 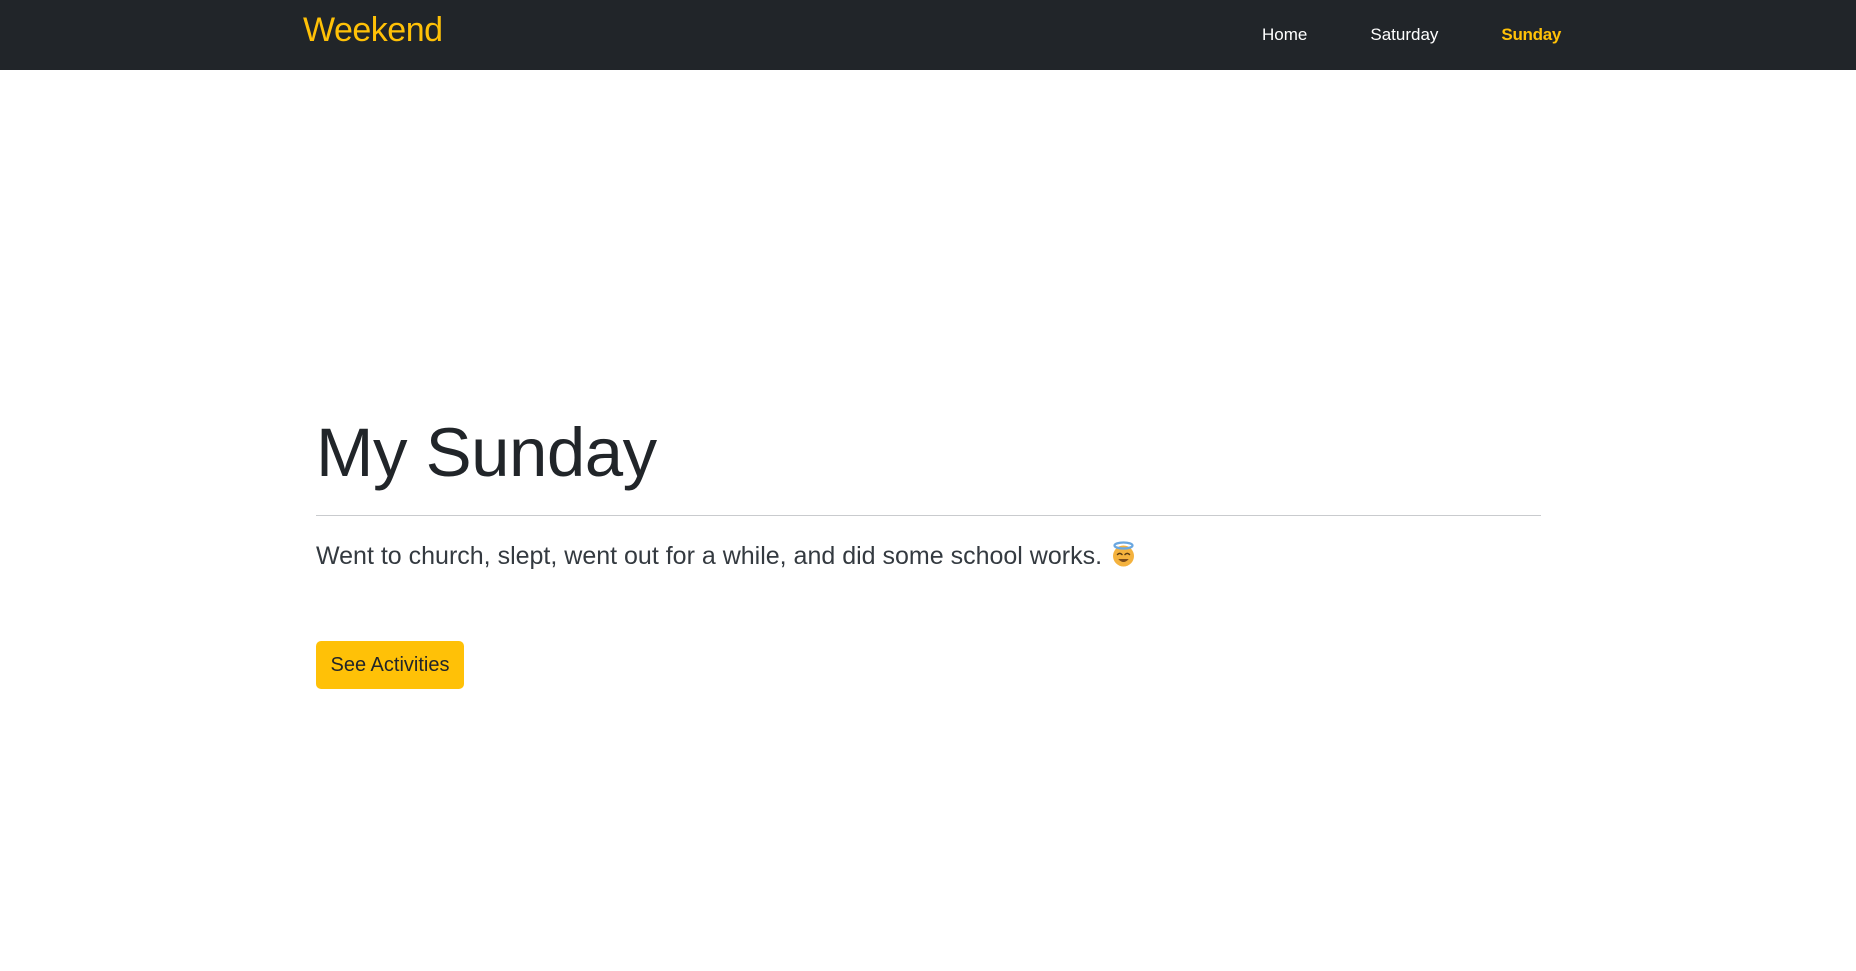 I want to click on page-title: My Sunday, so click(x=486, y=452).